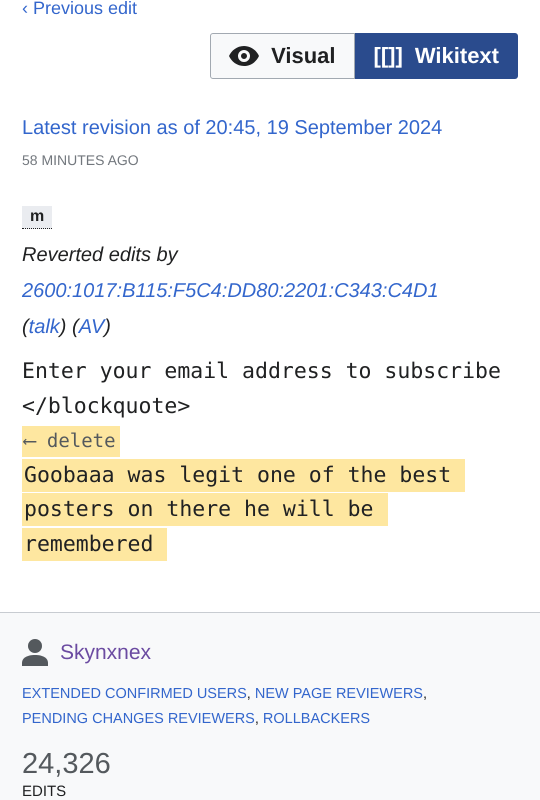 This screenshot has height=800, width=540. Describe the element at coordinates (282, 56) in the screenshot. I see `view-toggle-tab: Visual` at that location.